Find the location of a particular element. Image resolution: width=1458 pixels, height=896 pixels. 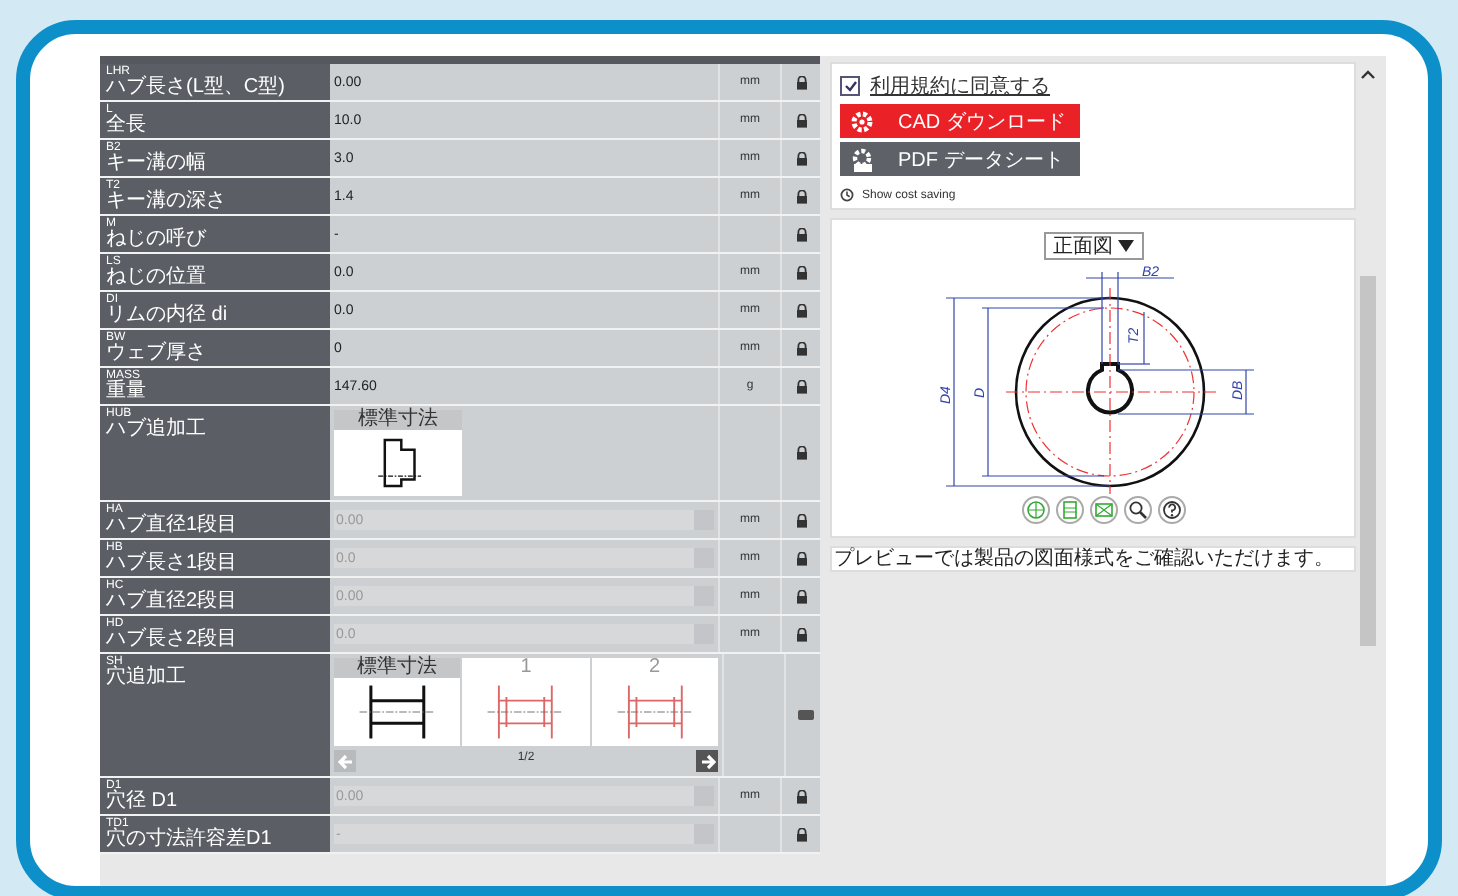

help-button is located at coordinates (1171, 510).